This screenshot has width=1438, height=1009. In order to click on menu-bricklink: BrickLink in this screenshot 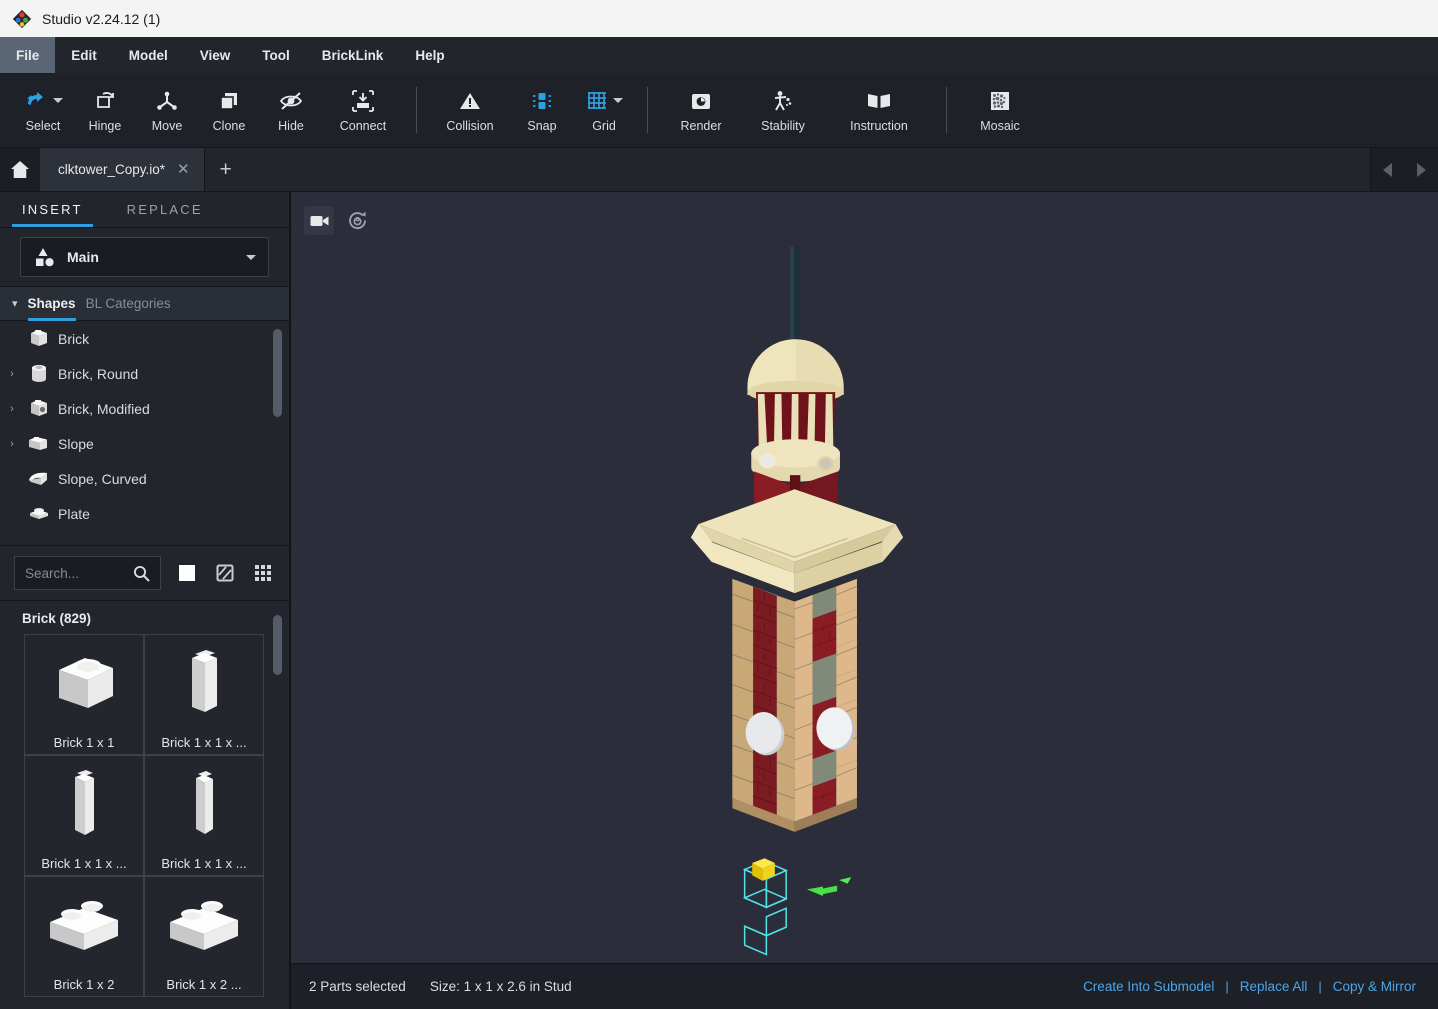, I will do `click(353, 55)`.